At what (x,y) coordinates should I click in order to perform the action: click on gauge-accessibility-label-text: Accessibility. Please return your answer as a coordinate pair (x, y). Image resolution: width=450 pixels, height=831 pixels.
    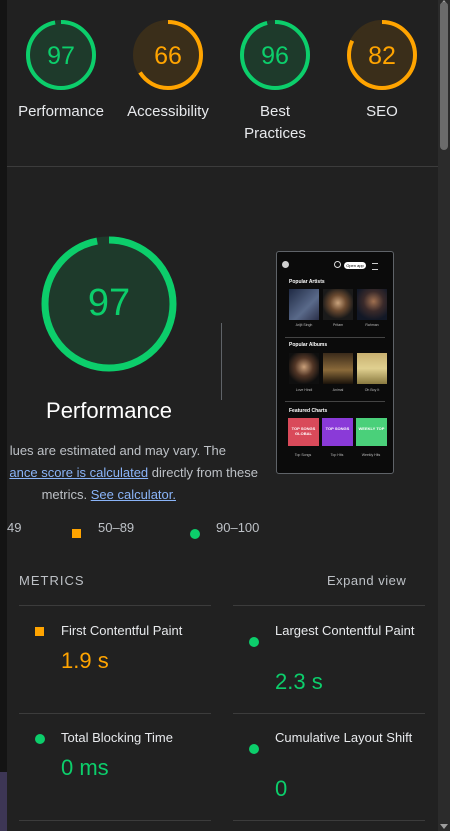
    Looking at the image, I should click on (168, 111).